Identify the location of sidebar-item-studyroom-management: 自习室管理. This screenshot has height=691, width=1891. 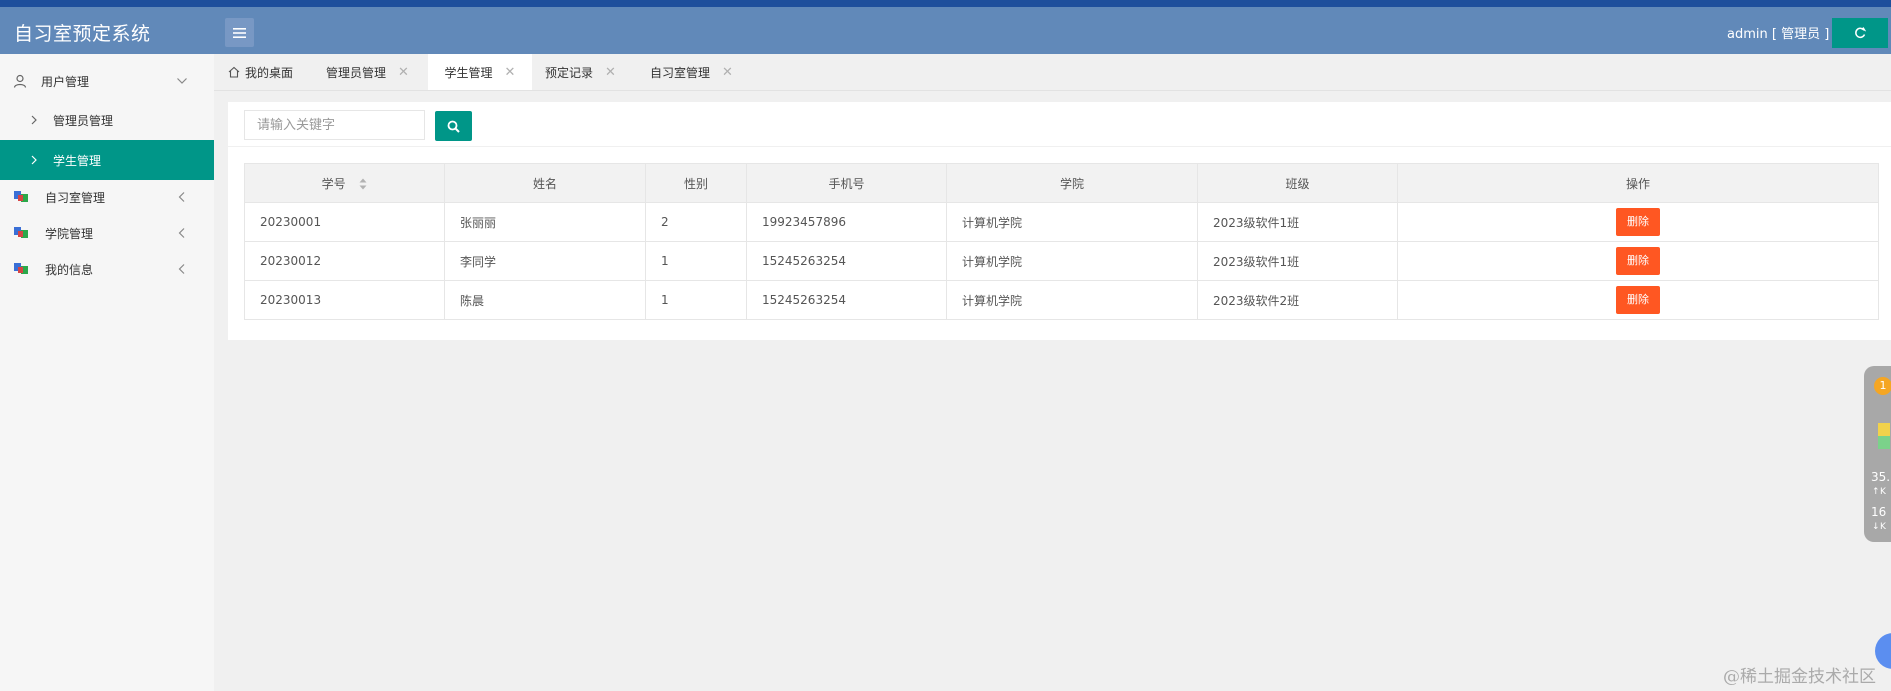
(107, 197).